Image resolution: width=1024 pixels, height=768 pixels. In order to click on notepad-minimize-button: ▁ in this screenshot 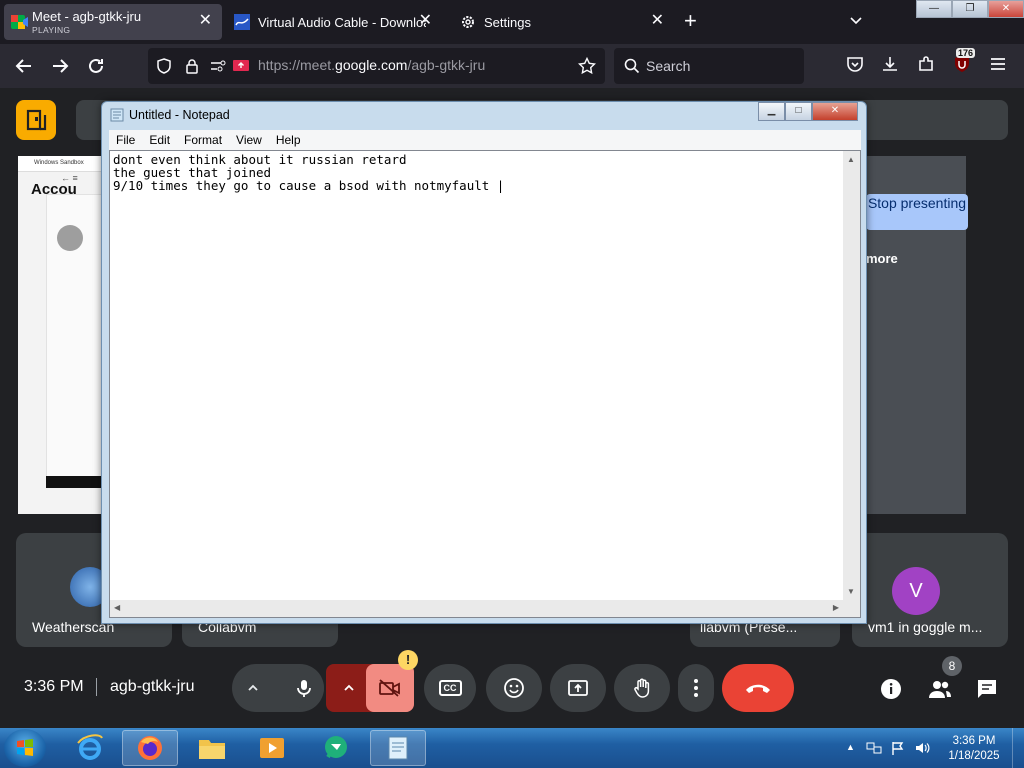, I will do `click(771, 111)`.